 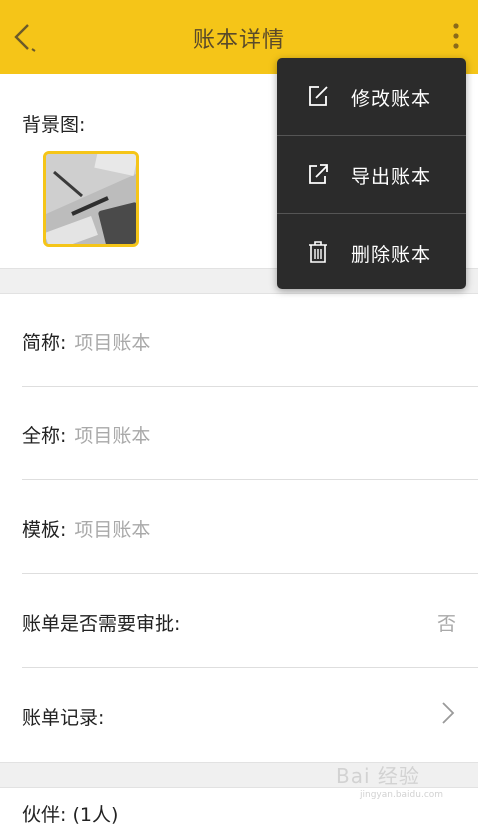 I want to click on short-name-field: 简称: 项目账本, so click(x=86, y=341).